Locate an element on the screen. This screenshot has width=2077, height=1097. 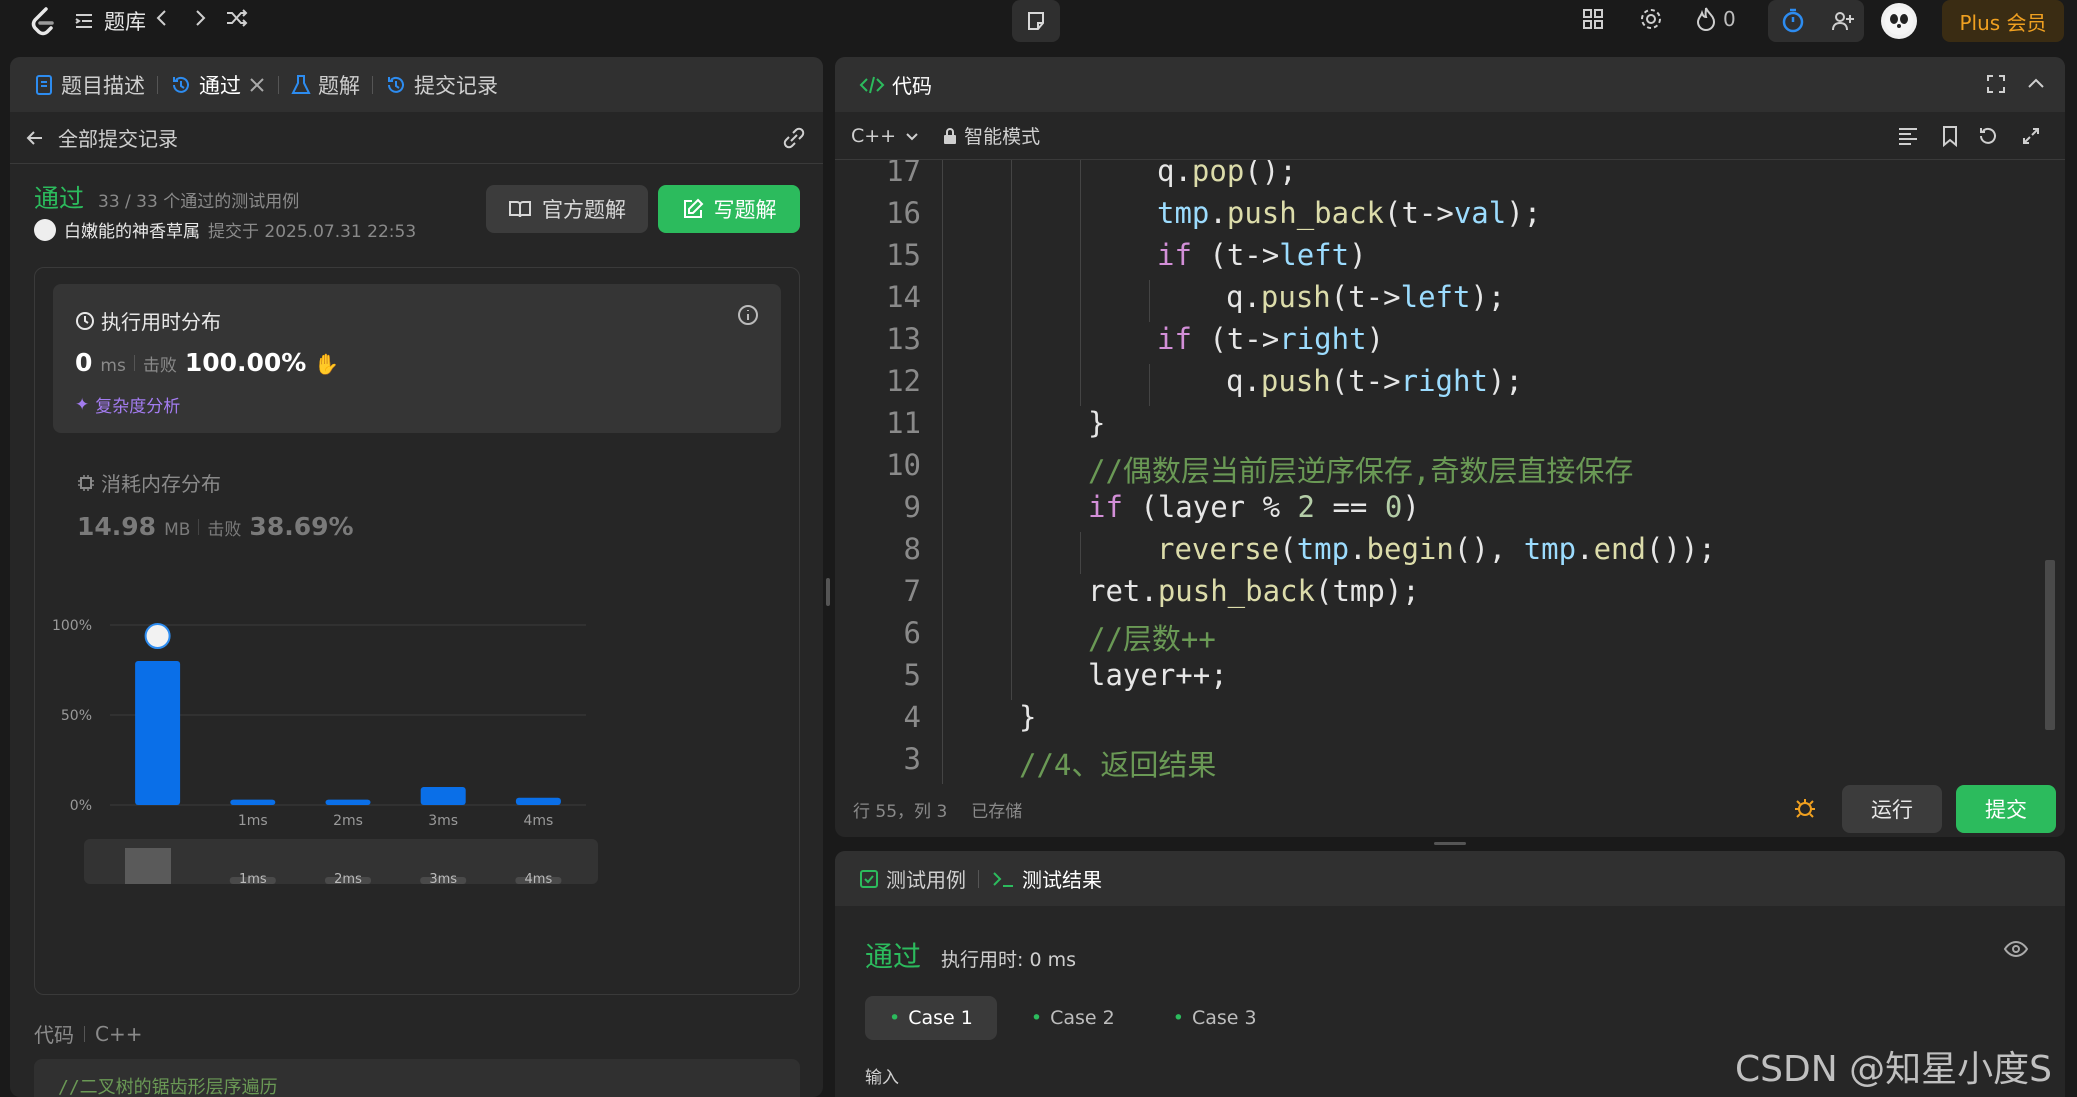
runtime-distribution-chart: 100% 50% 0% 1ms 2ms 3ms 4ms 1ms 2ms 3ms 4ms is located at coordinates (418, 797).